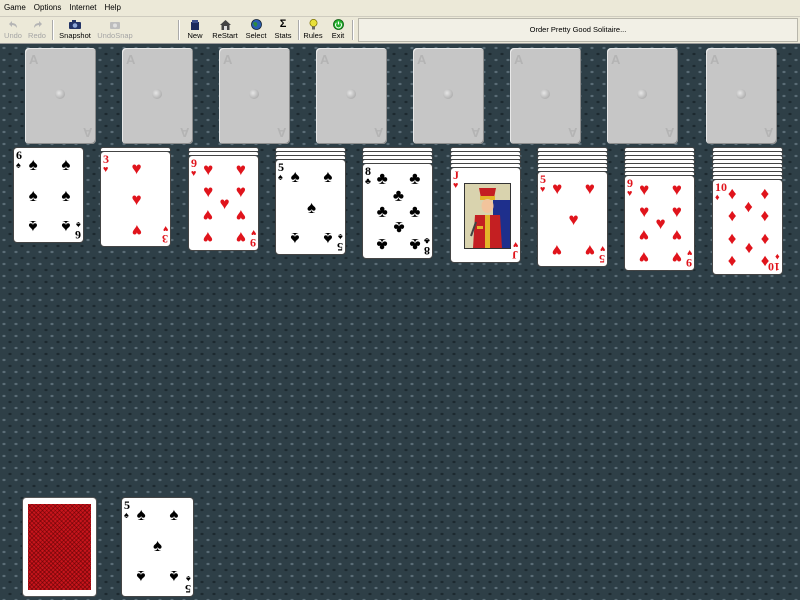 This screenshot has width=800, height=600. What do you see at coordinates (48, 8) in the screenshot?
I see `menu-options: Options` at bounding box center [48, 8].